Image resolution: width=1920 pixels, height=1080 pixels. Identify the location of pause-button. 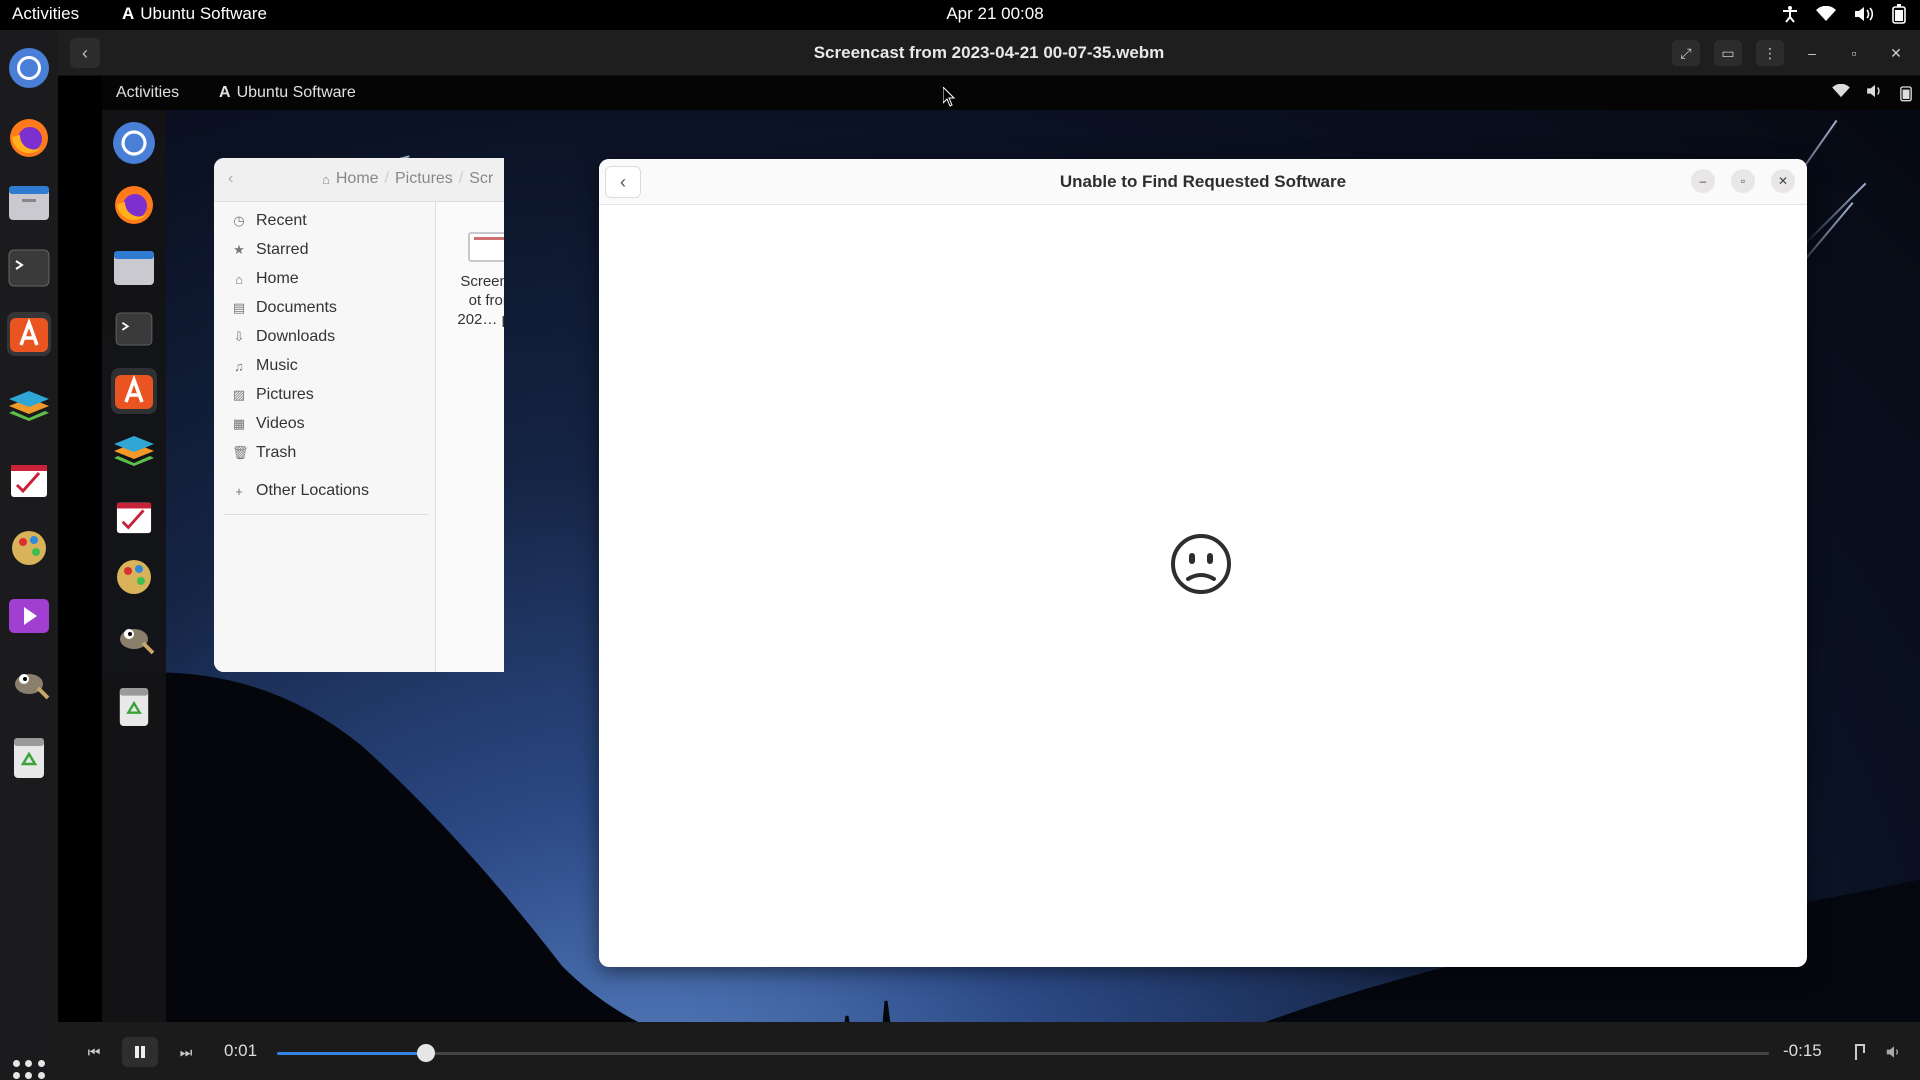
(140, 1052).